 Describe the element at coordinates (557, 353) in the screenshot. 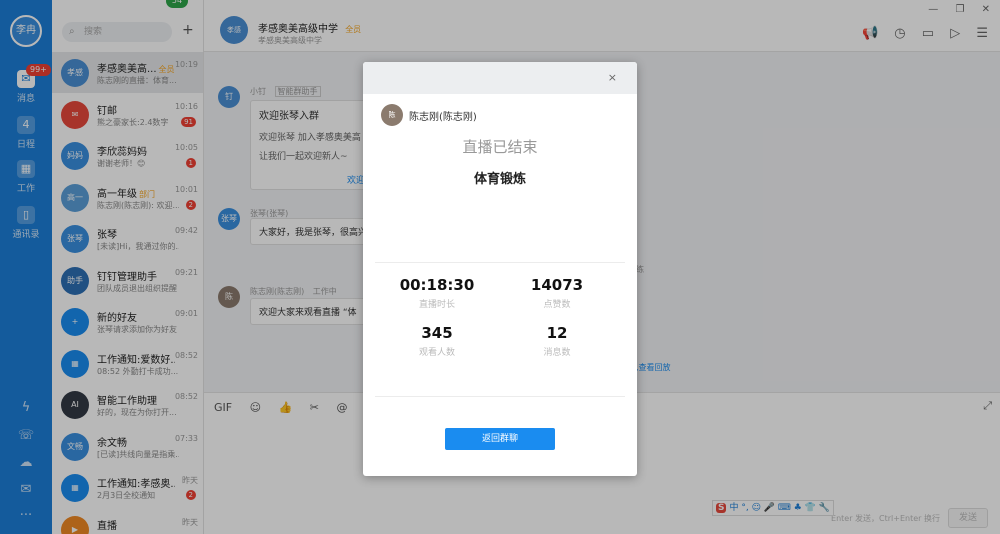

I see `stat-messages-label: 消息数` at that location.